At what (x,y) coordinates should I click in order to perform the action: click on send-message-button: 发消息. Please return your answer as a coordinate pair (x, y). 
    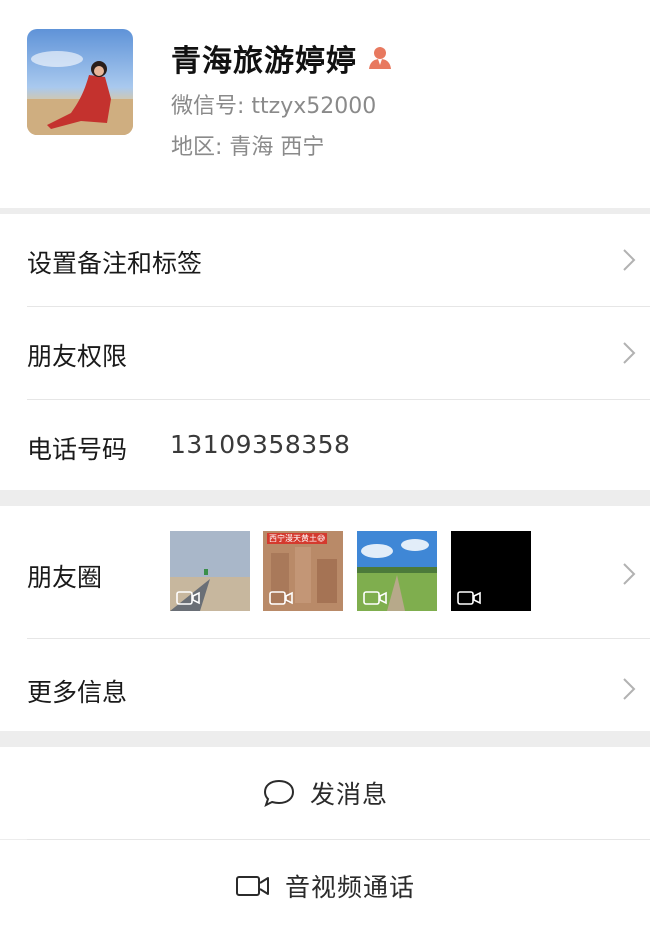
    Looking at the image, I should click on (325, 793).